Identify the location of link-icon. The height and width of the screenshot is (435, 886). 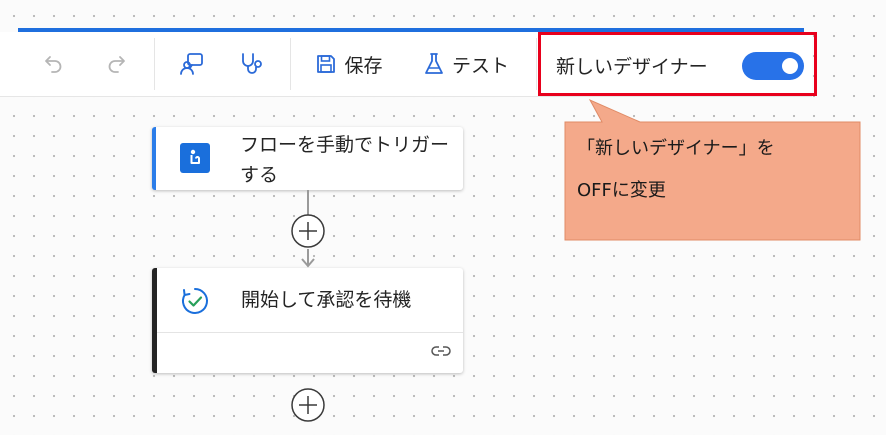
(441, 352).